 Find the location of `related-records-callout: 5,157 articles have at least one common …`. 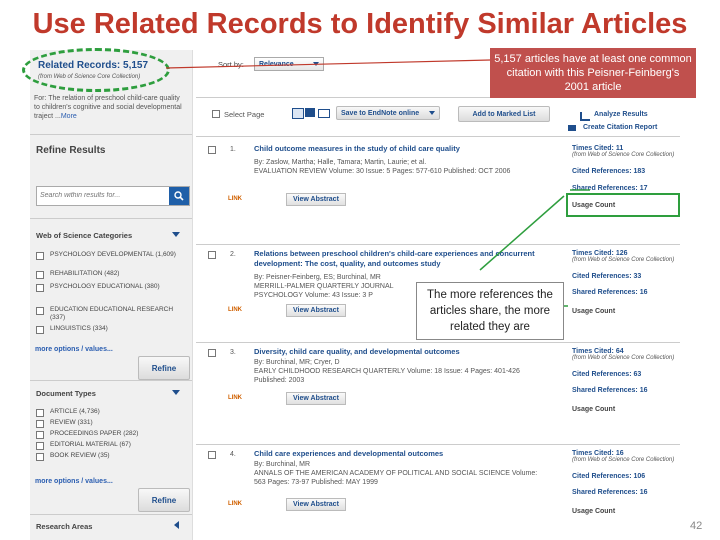

related-records-callout: 5,157 articles have at least one common … is located at coordinates (593, 73).